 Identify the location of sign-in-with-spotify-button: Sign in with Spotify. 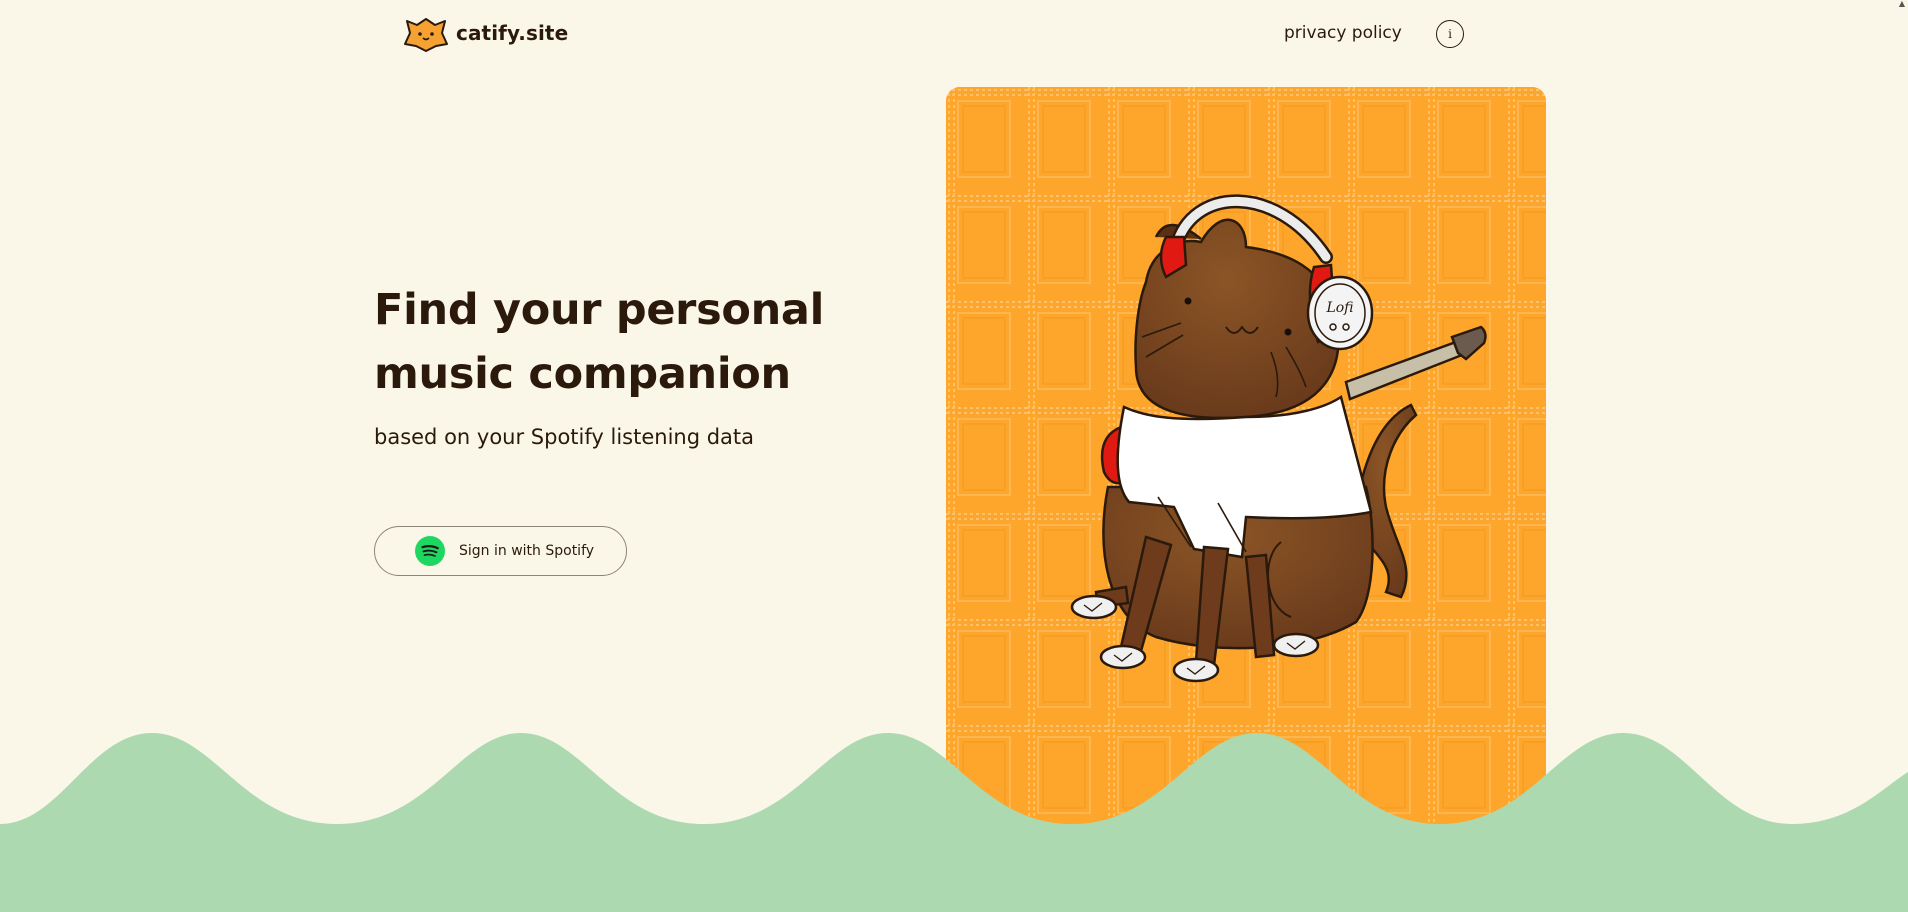
(500, 551).